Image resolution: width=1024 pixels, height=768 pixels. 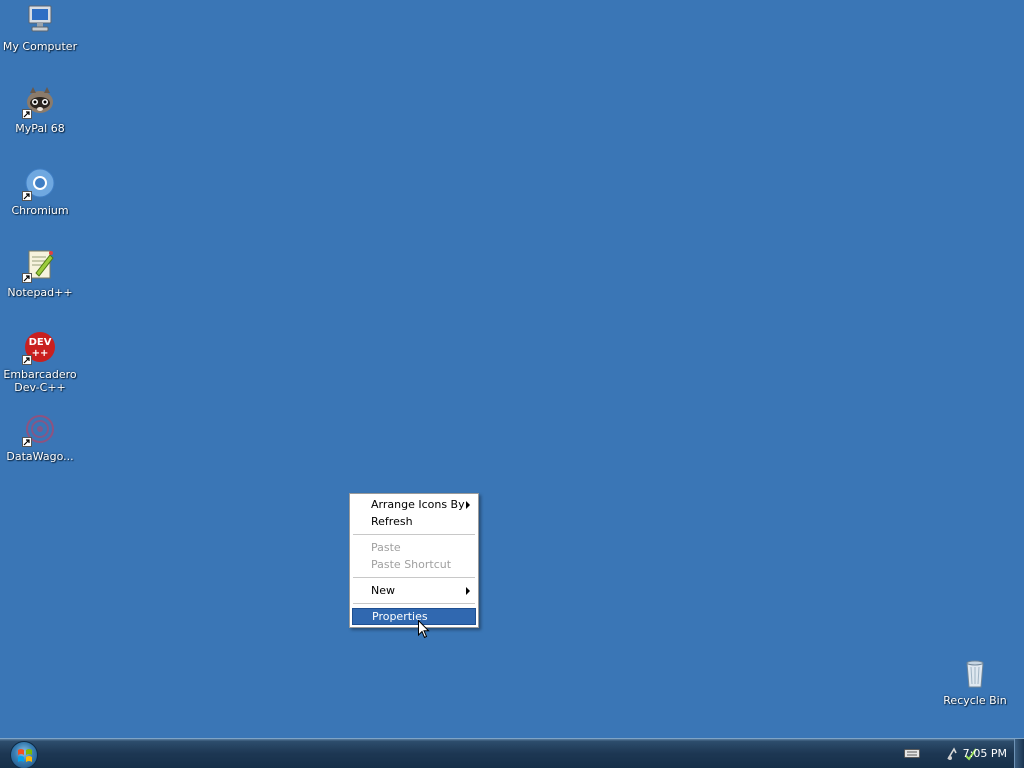 I want to click on svg-text: DEV, so click(x=40, y=342).